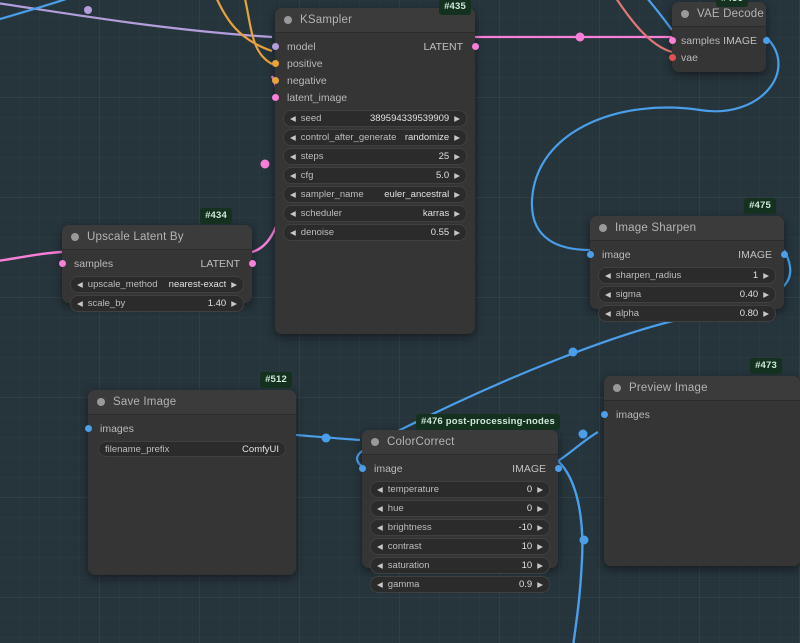 Image resolution: width=800 pixels, height=643 pixels. What do you see at coordinates (373, 63) in the screenshot?
I see `slot-row-positive: positive` at bounding box center [373, 63].